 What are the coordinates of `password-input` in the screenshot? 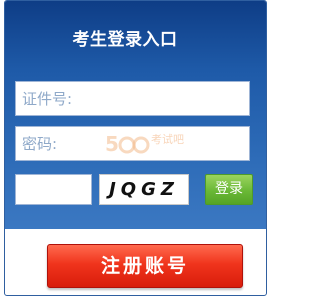 It's located at (132, 143).